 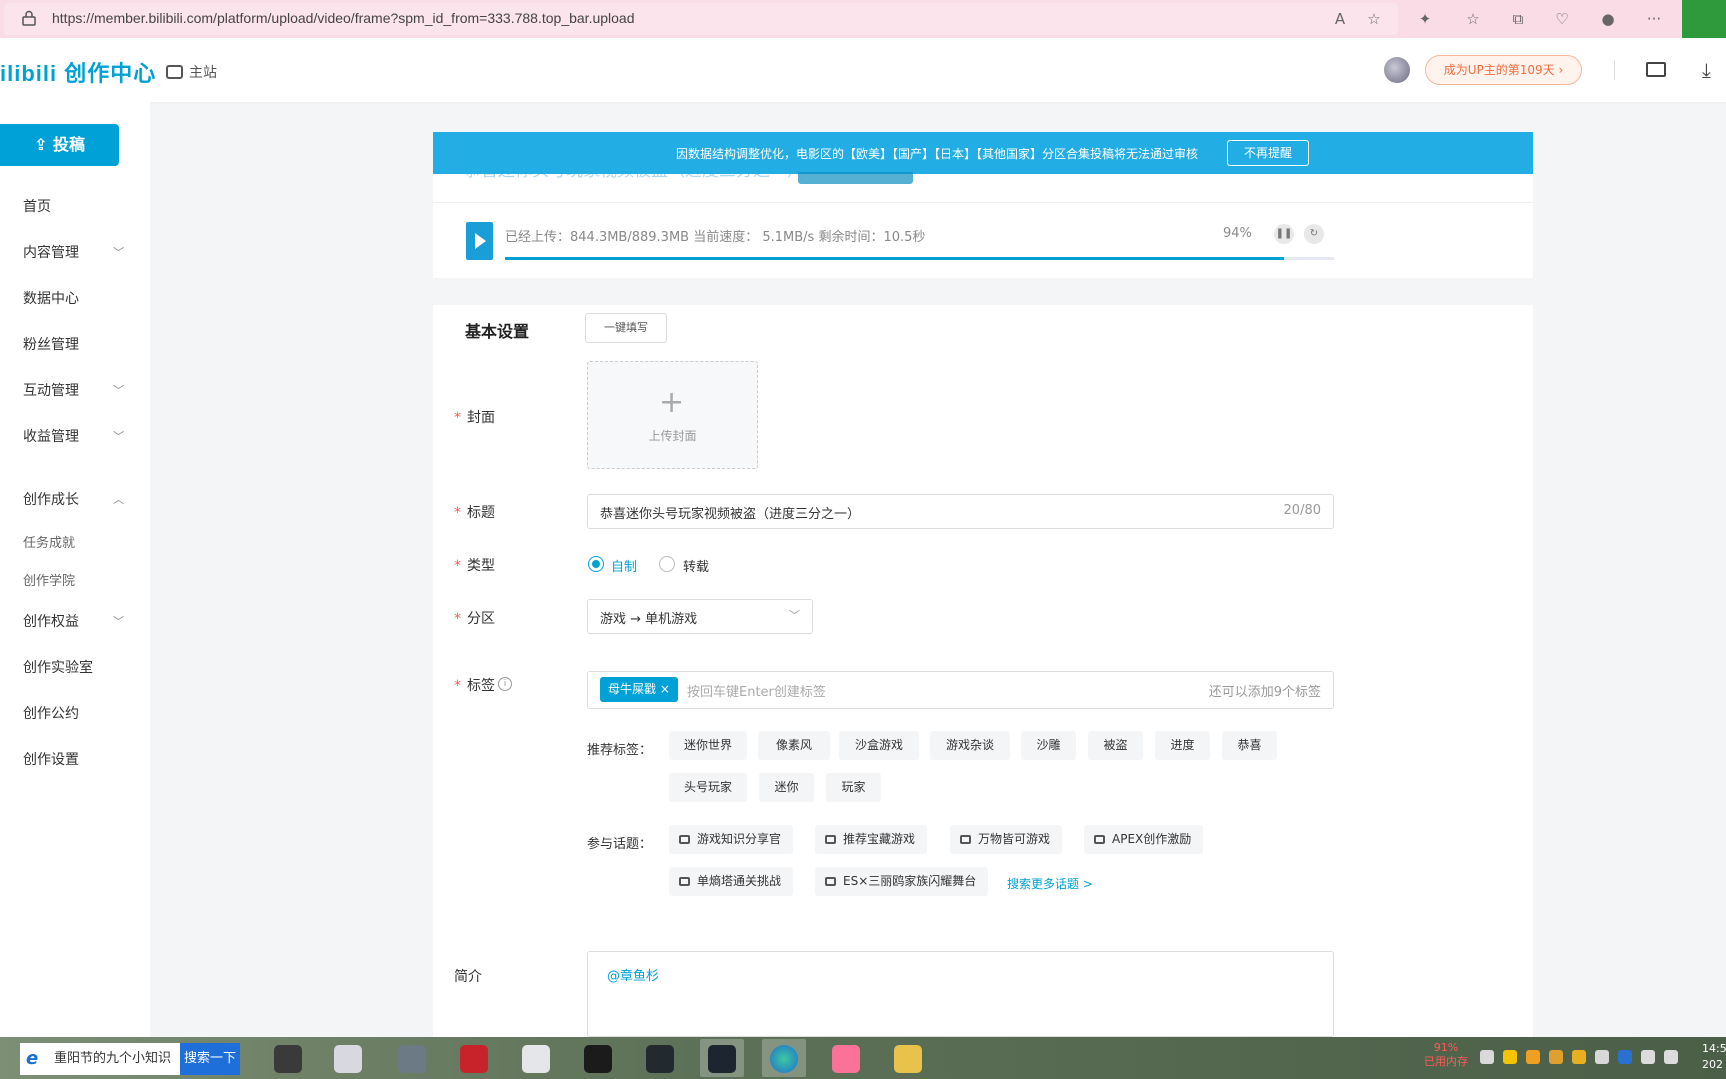 I want to click on type-repost-label: 转载, so click(x=696, y=565).